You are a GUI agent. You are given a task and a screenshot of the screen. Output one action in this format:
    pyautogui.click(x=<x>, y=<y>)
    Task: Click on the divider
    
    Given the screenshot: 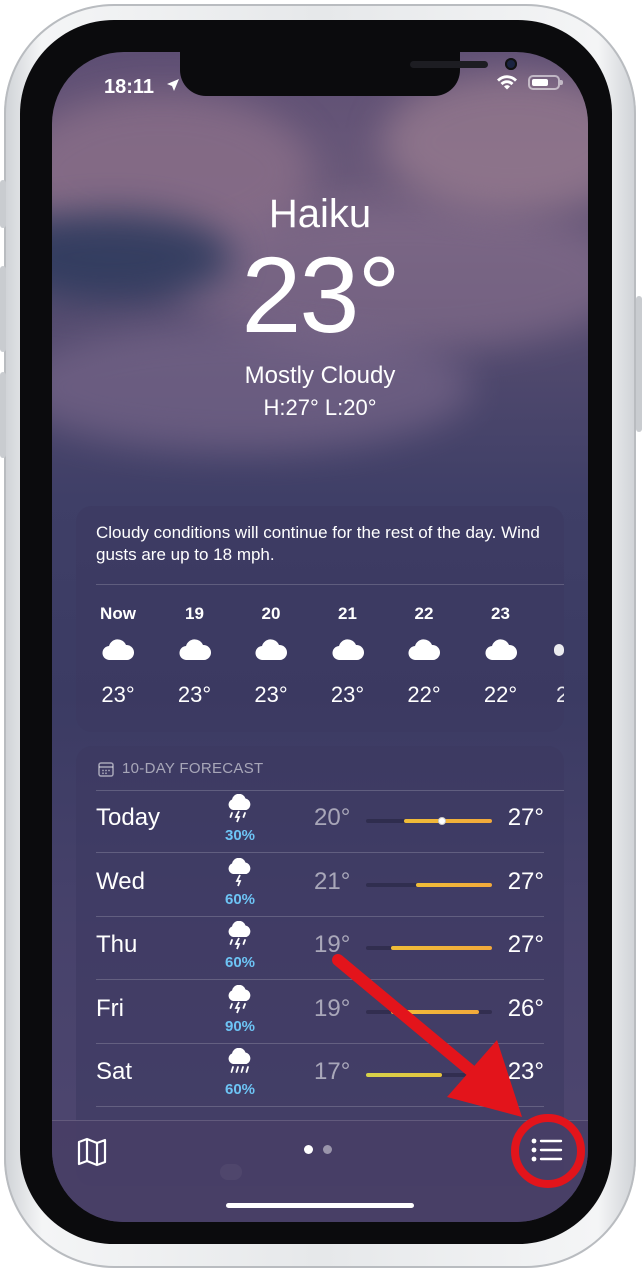 What is the action you would take?
    pyautogui.click(x=330, y=584)
    